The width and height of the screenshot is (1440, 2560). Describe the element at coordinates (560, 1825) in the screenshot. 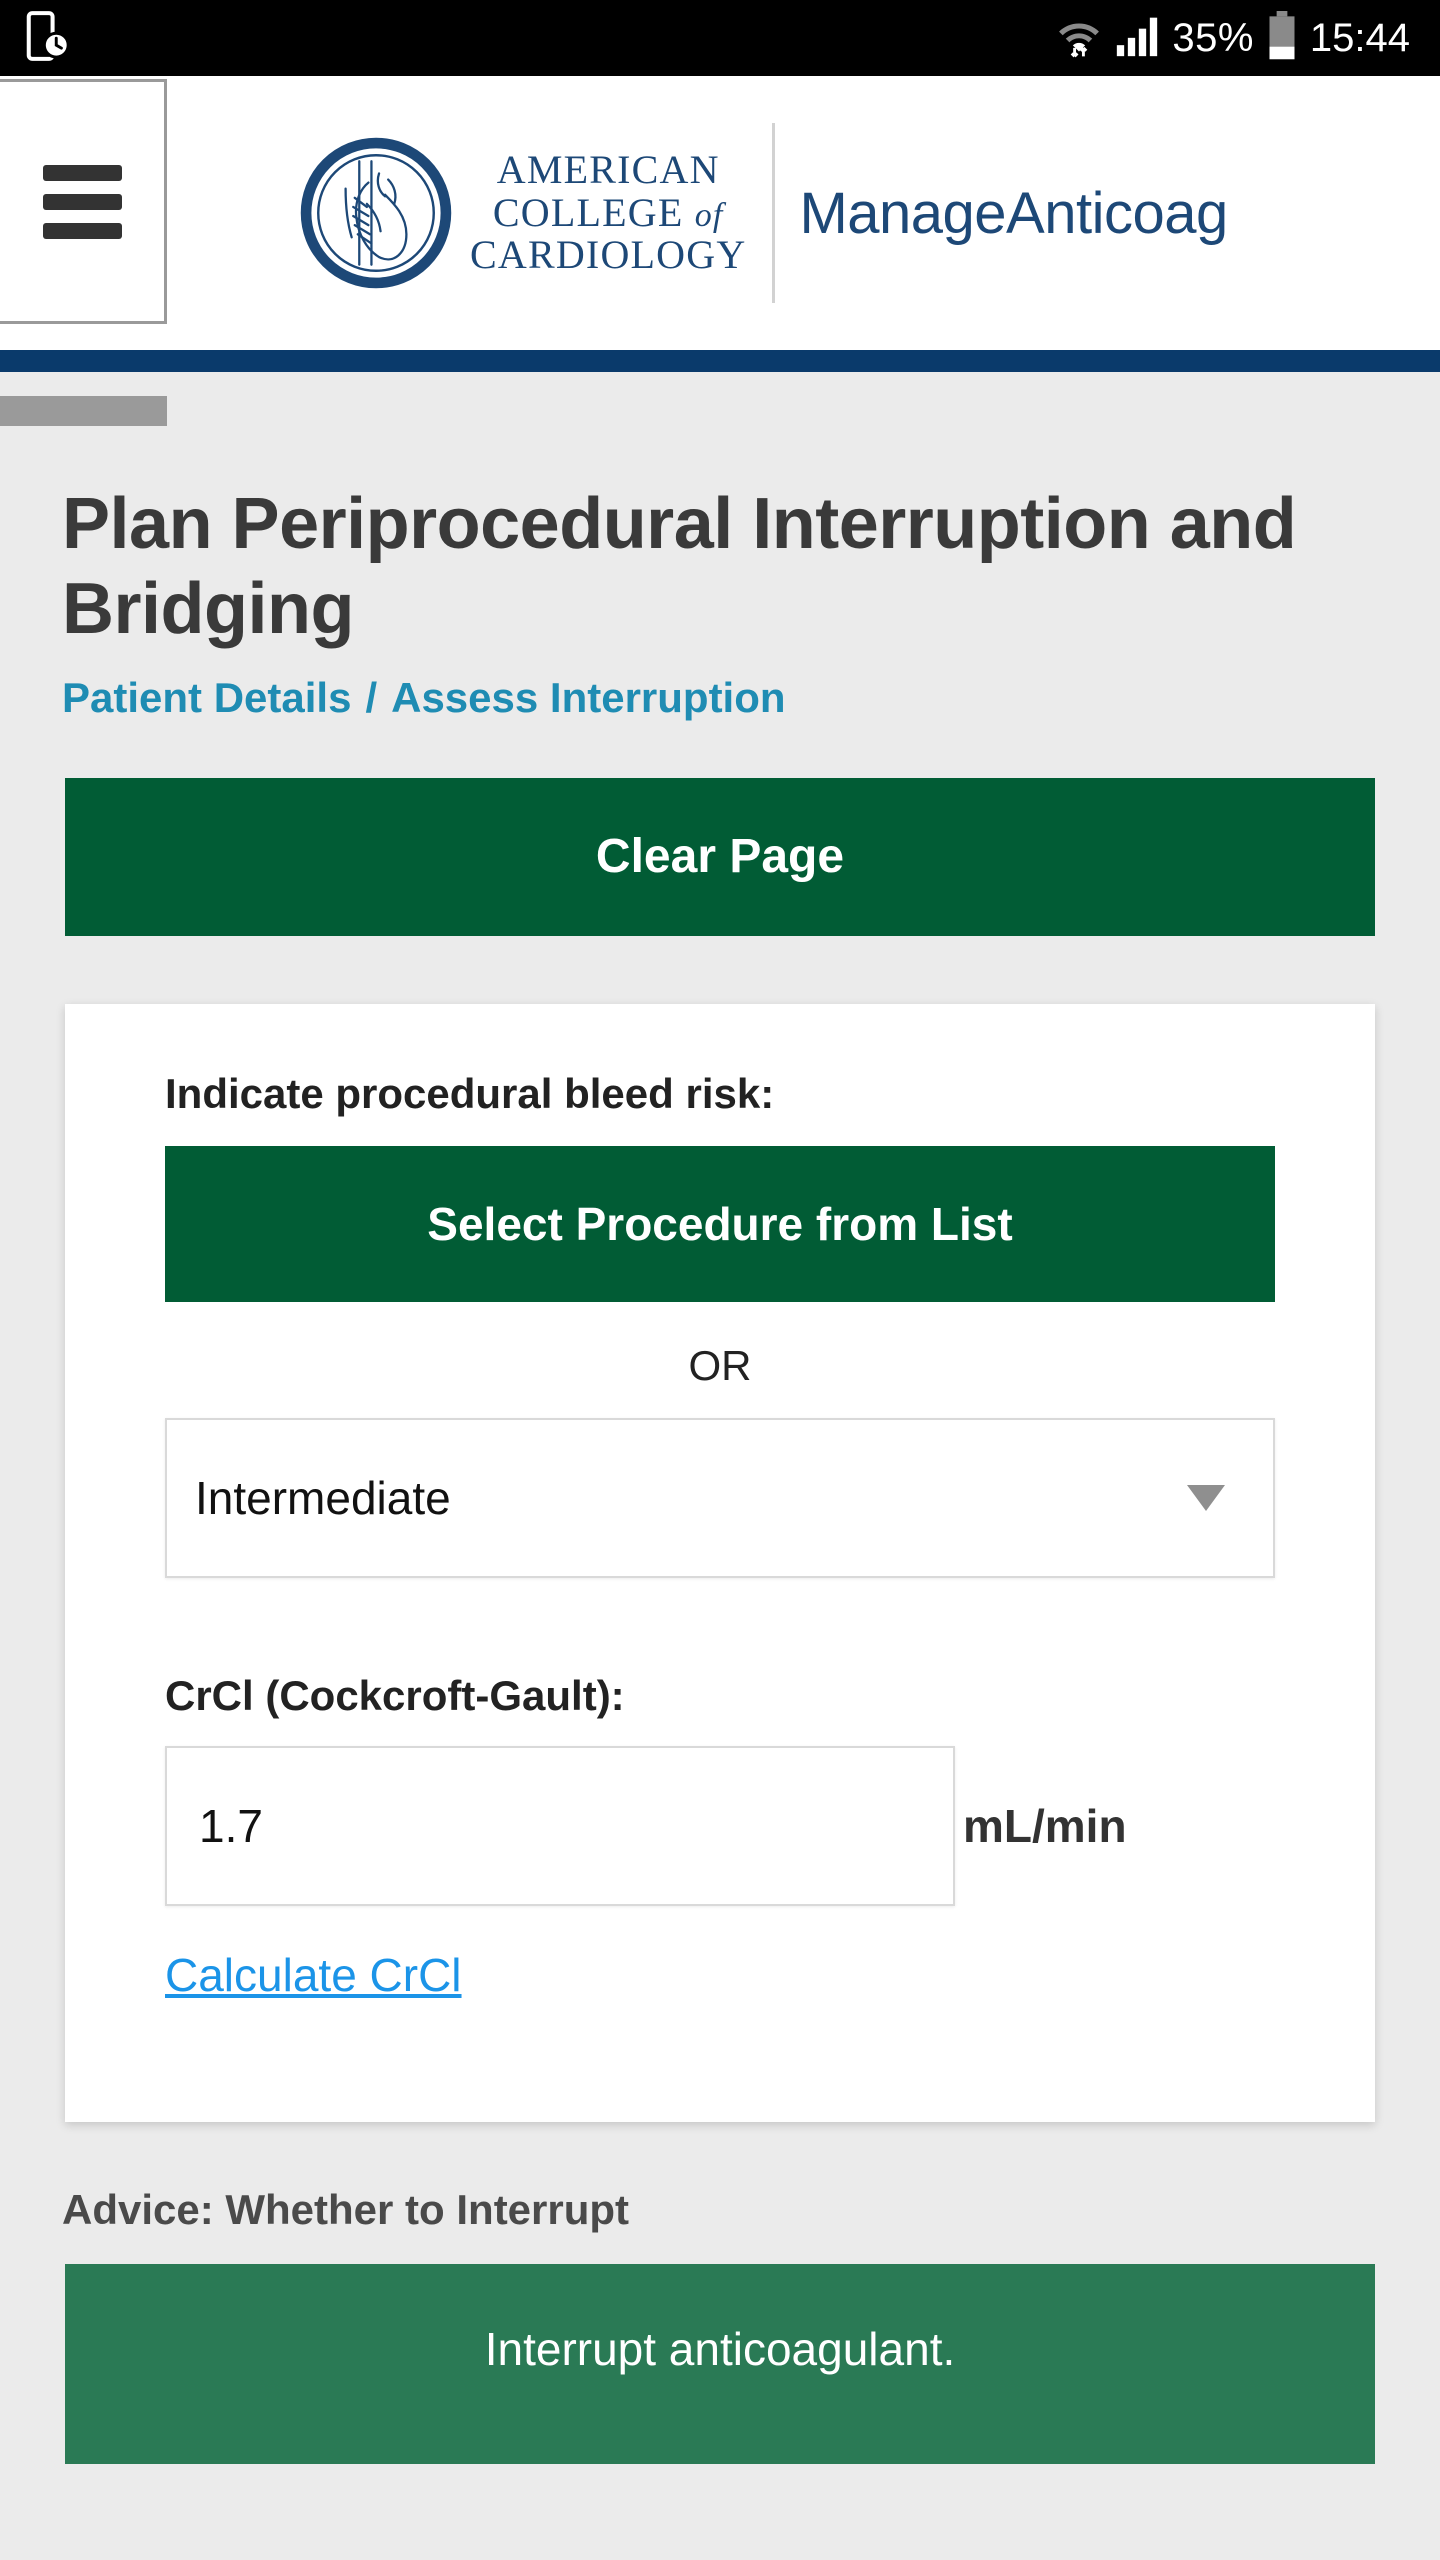

I see `crcl-input` at that location.